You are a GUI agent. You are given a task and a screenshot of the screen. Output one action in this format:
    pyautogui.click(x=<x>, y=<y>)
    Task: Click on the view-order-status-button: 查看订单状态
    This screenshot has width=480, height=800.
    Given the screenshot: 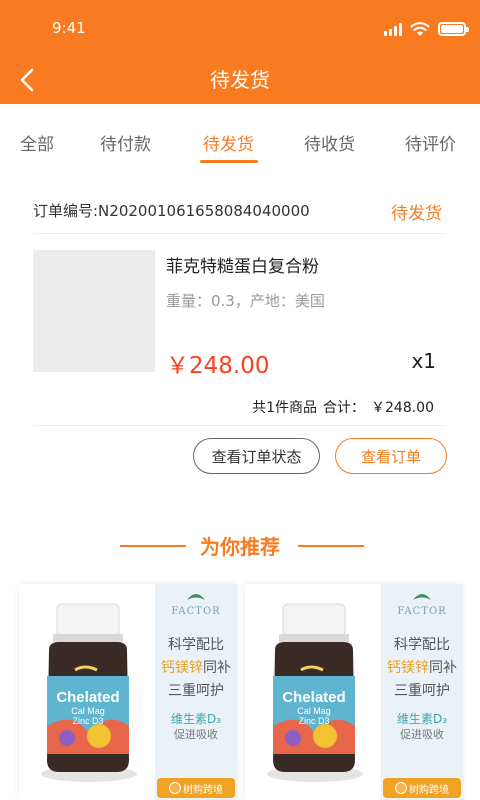 What is the action you would take?
    pyautogui.click(x=256, y=456)
    